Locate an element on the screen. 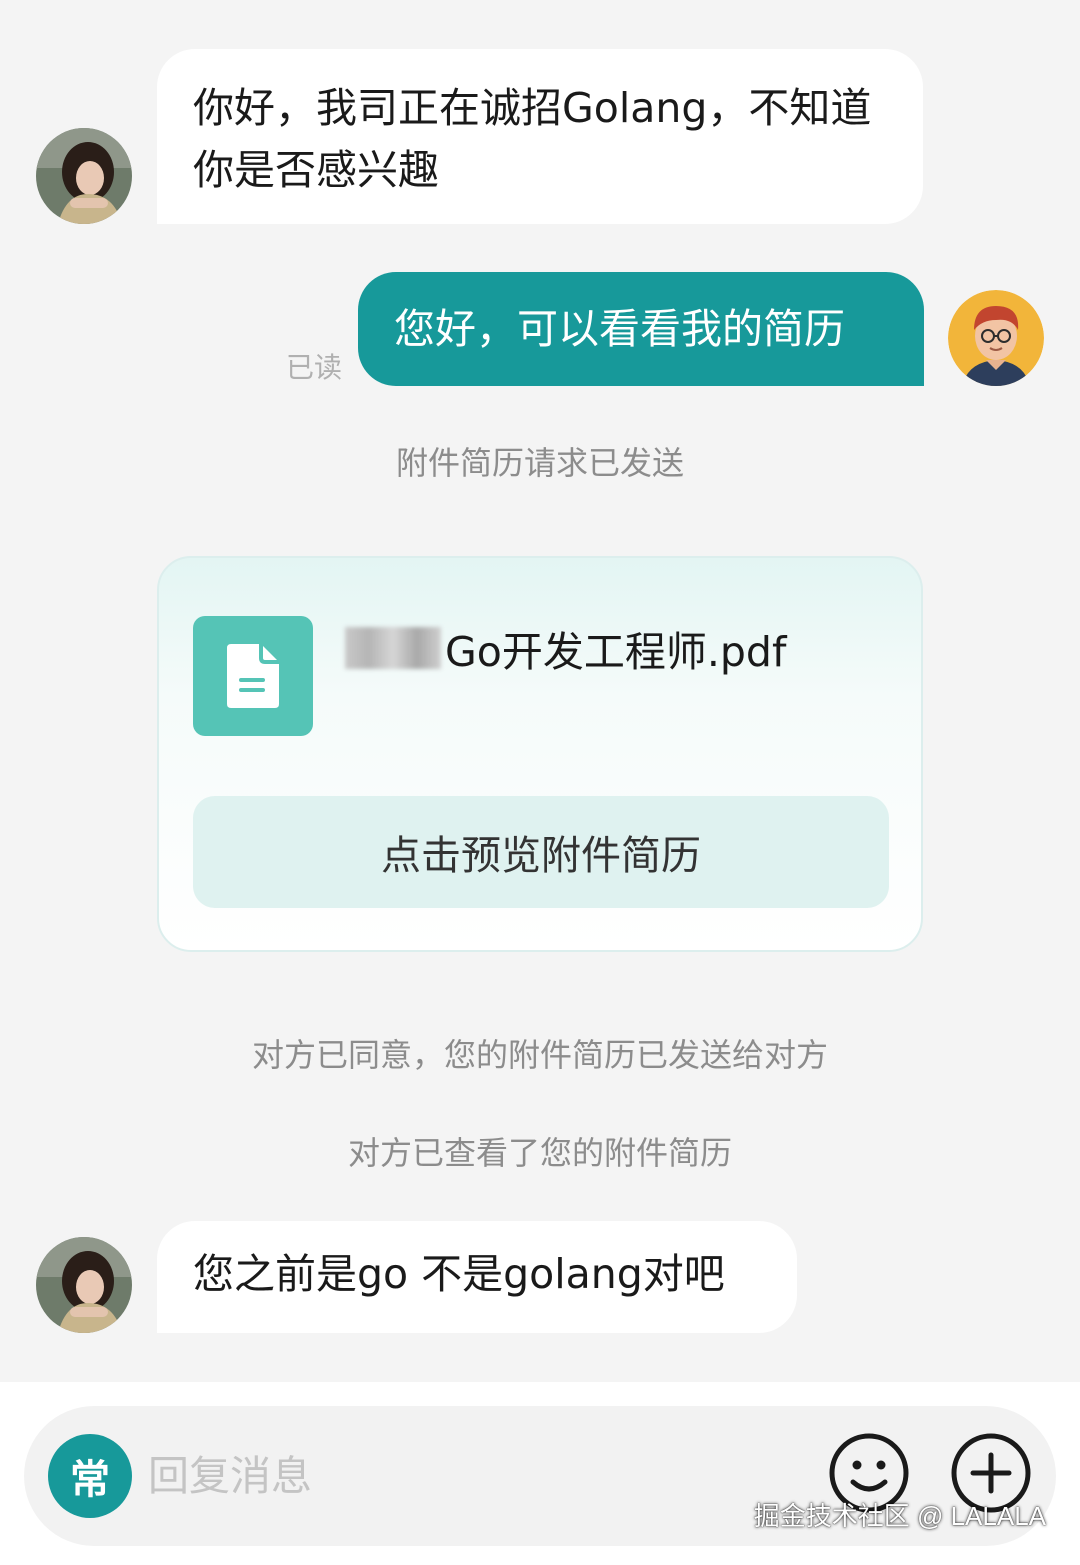 The image size is (1080, 1565). message-bubble-incoming: 你好，我司正在诚招Golang，不知道你是否感兴趣 is located at coordinates (540, 136).